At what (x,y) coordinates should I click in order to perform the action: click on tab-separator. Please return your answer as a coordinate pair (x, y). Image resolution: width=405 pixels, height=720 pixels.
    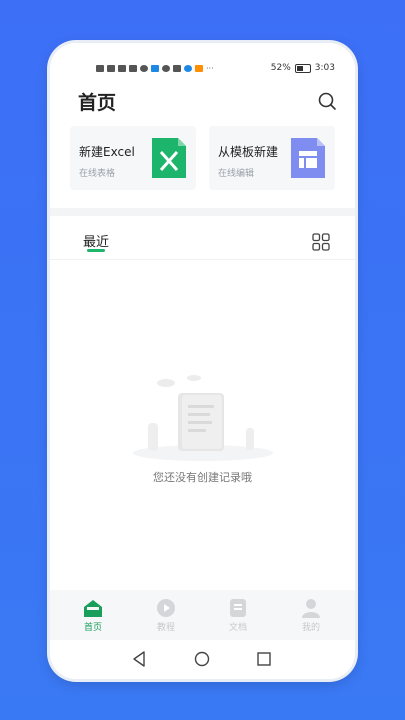
    Looking at the image, I should click on (202, 259).